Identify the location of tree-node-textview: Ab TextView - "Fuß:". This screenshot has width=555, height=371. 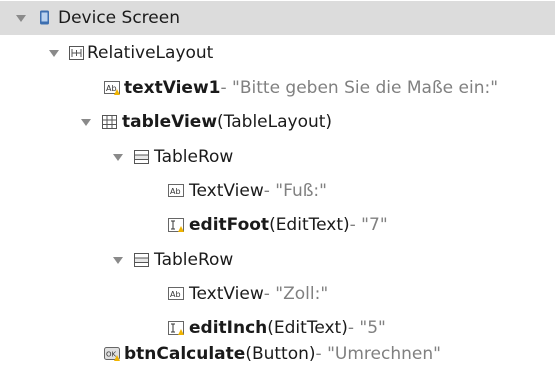
(277, 191).